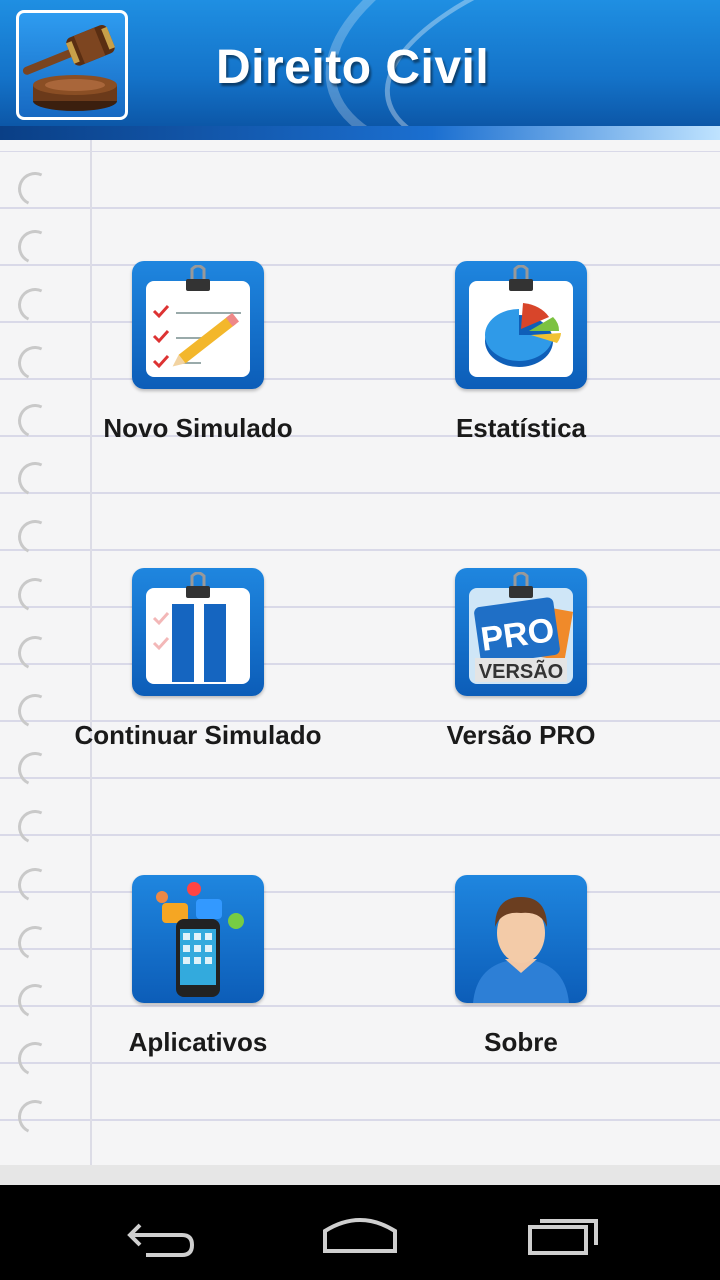 The width and height of the screenshot is (720, 1280). I want to click on menu-label: Estatística, so click(521, 428).